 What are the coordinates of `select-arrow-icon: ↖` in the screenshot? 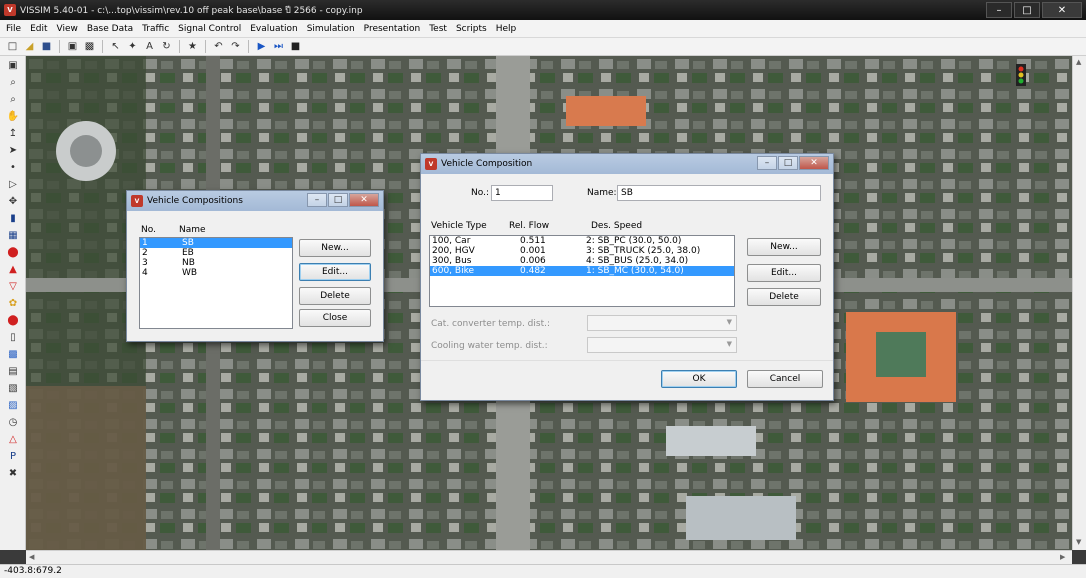 It's located at (115, 46).